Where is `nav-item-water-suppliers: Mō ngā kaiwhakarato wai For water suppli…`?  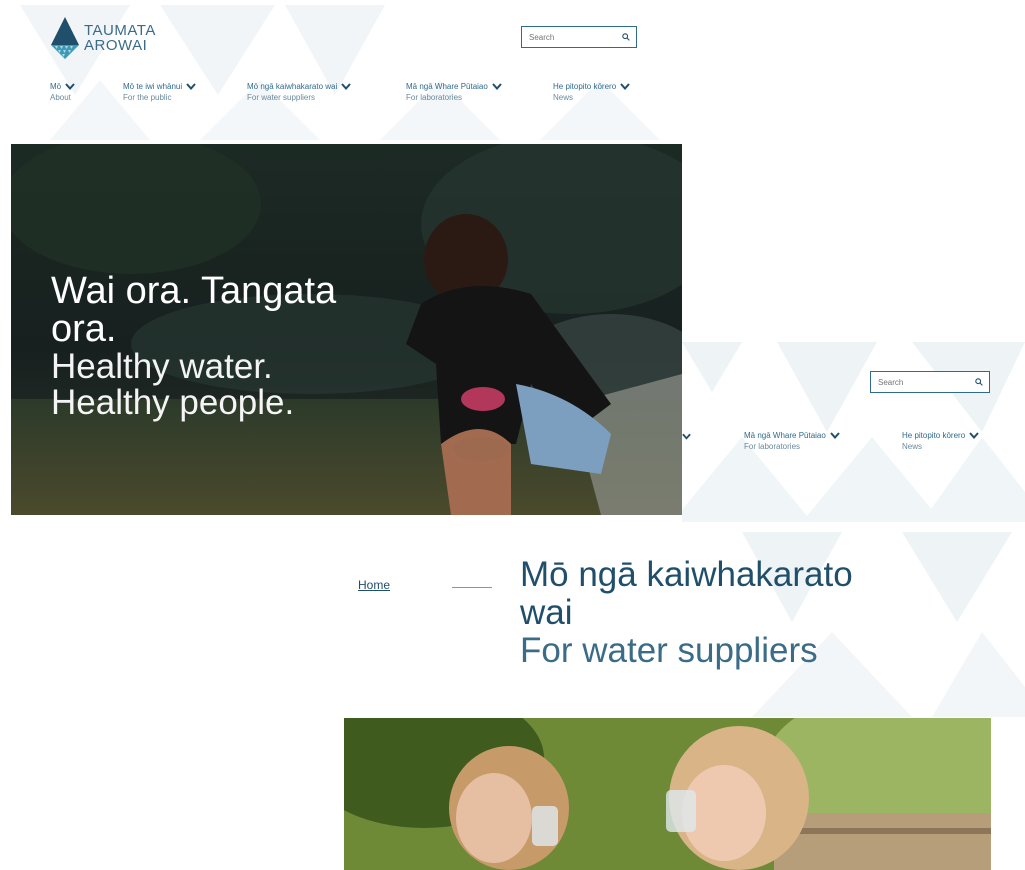
nav-item-water-suppliers: Mō ngā kaiwhakarato wai For water suppli… is located at coordinates (299, 92).